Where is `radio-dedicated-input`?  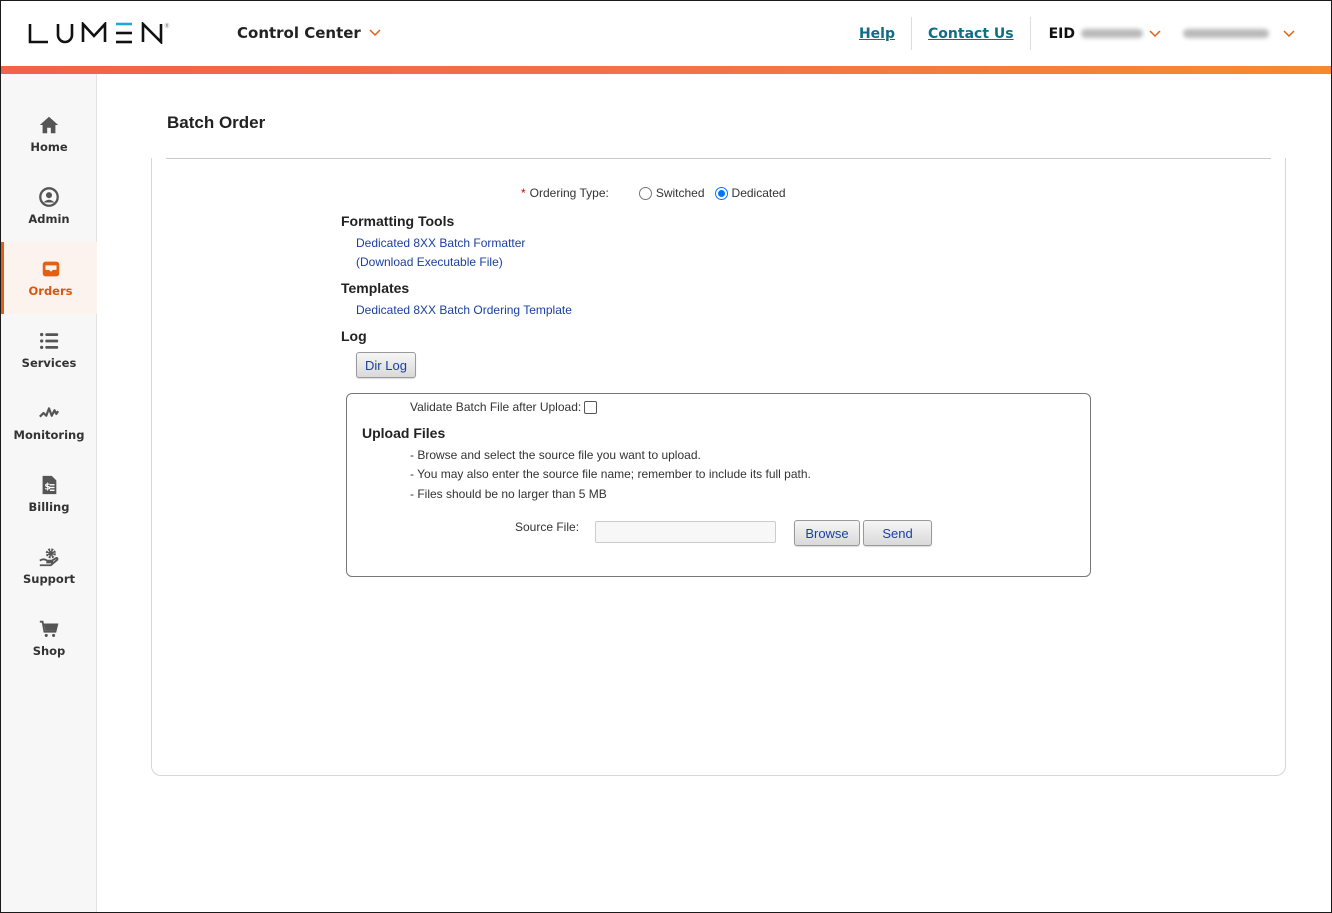
radio-dedicated-input is located at coordinates (721, 193).